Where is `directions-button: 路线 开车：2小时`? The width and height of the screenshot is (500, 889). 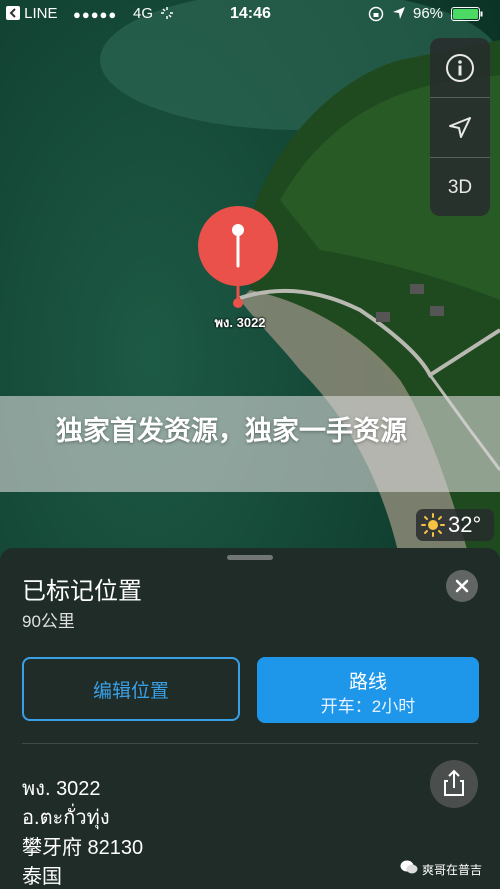 directions-button: 路线 开车：2小时 is located at coordinates (368, 690).